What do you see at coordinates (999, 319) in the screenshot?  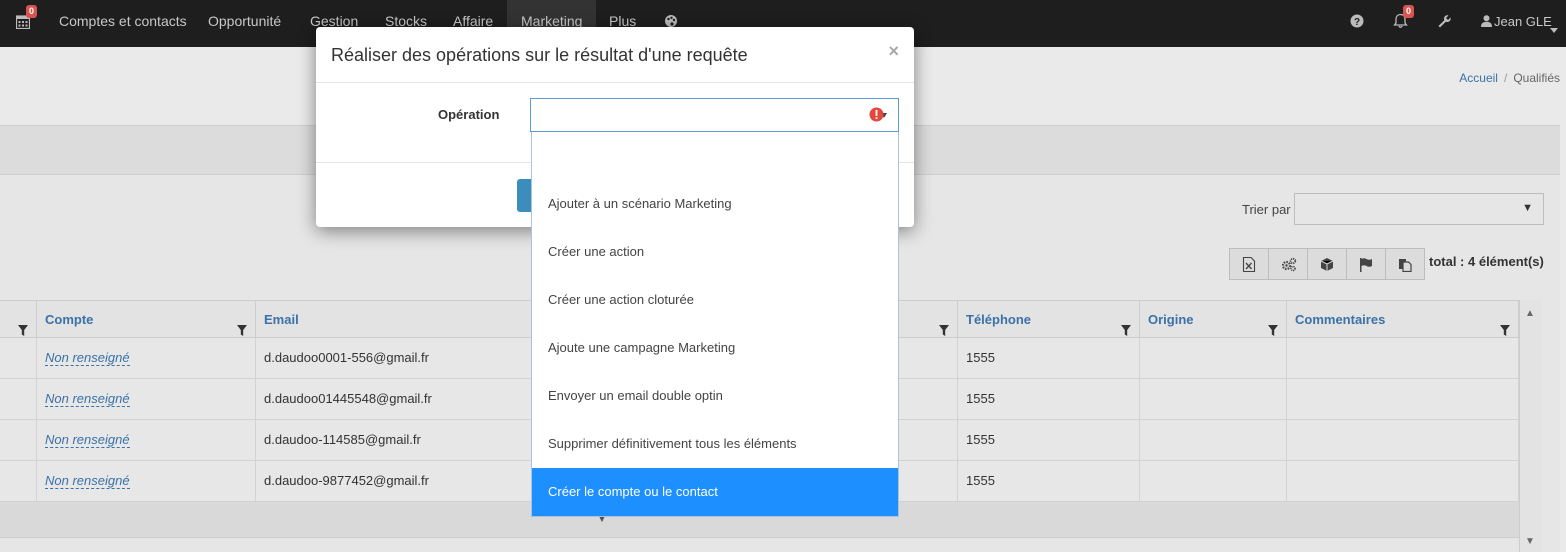 I see `header-telephone-label: Téléphone` at bounding box center [999, 319].